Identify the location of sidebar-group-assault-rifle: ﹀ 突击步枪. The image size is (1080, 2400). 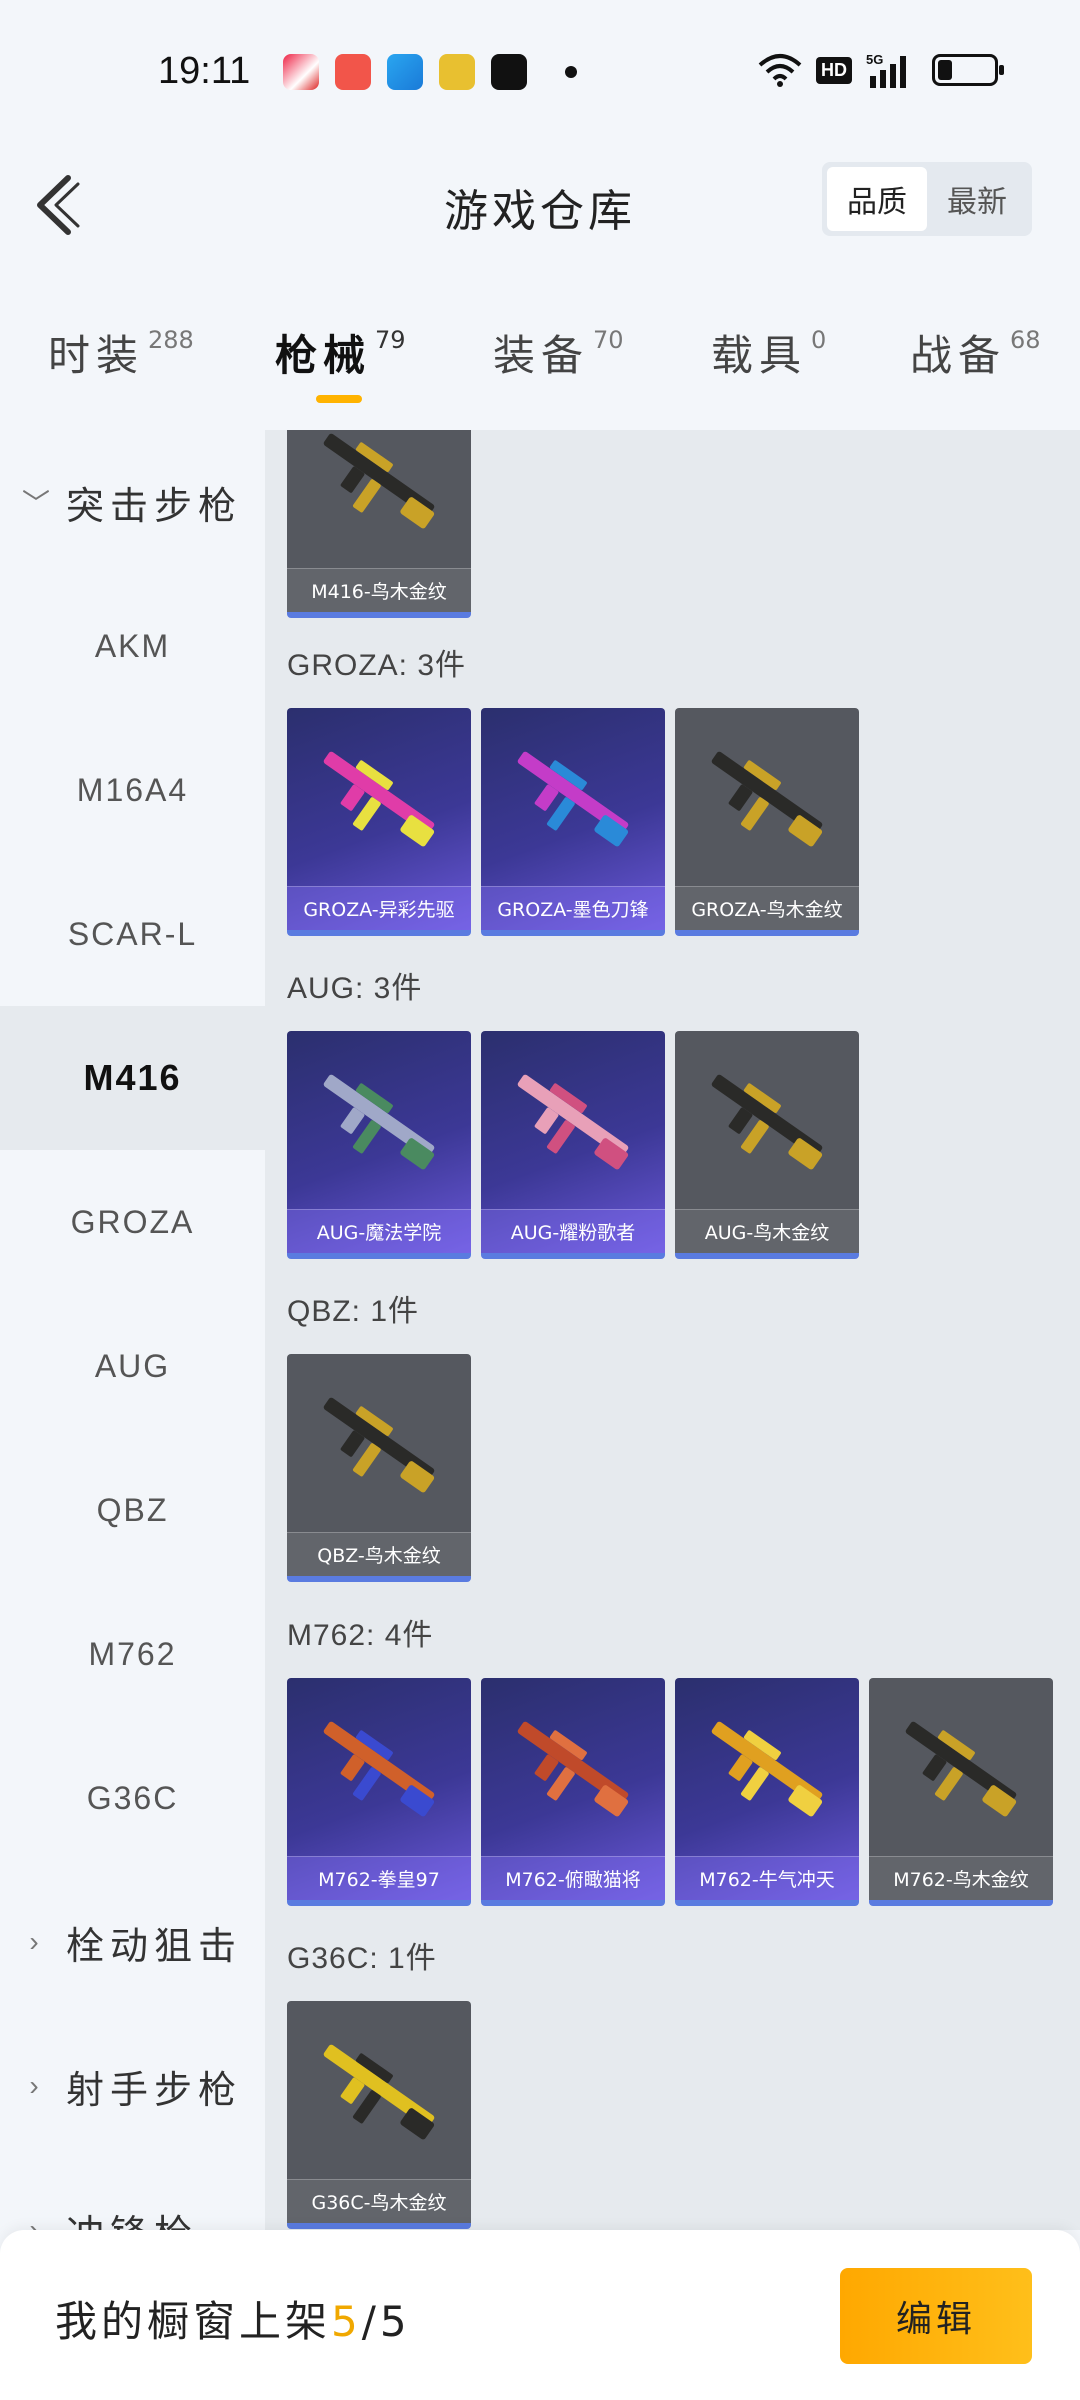
(132, 502).